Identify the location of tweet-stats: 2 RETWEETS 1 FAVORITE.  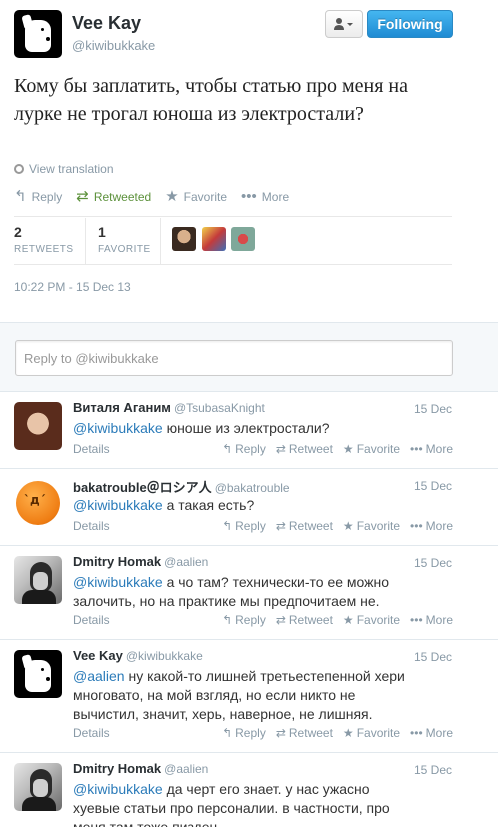
(233, 241).